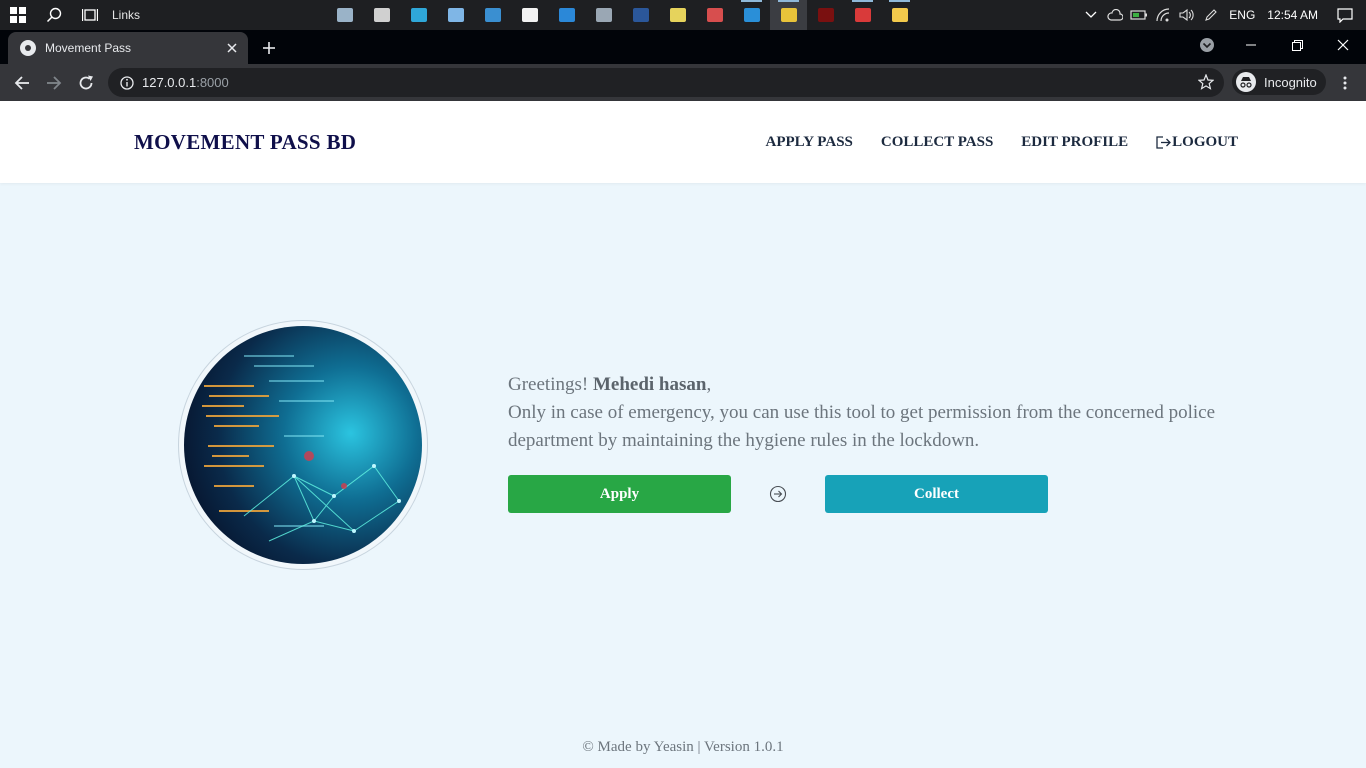 Image resolution: width=1366 pixels, height=768 pixels. I want to click on incognito-label: Incognito, so click(1290, 82).